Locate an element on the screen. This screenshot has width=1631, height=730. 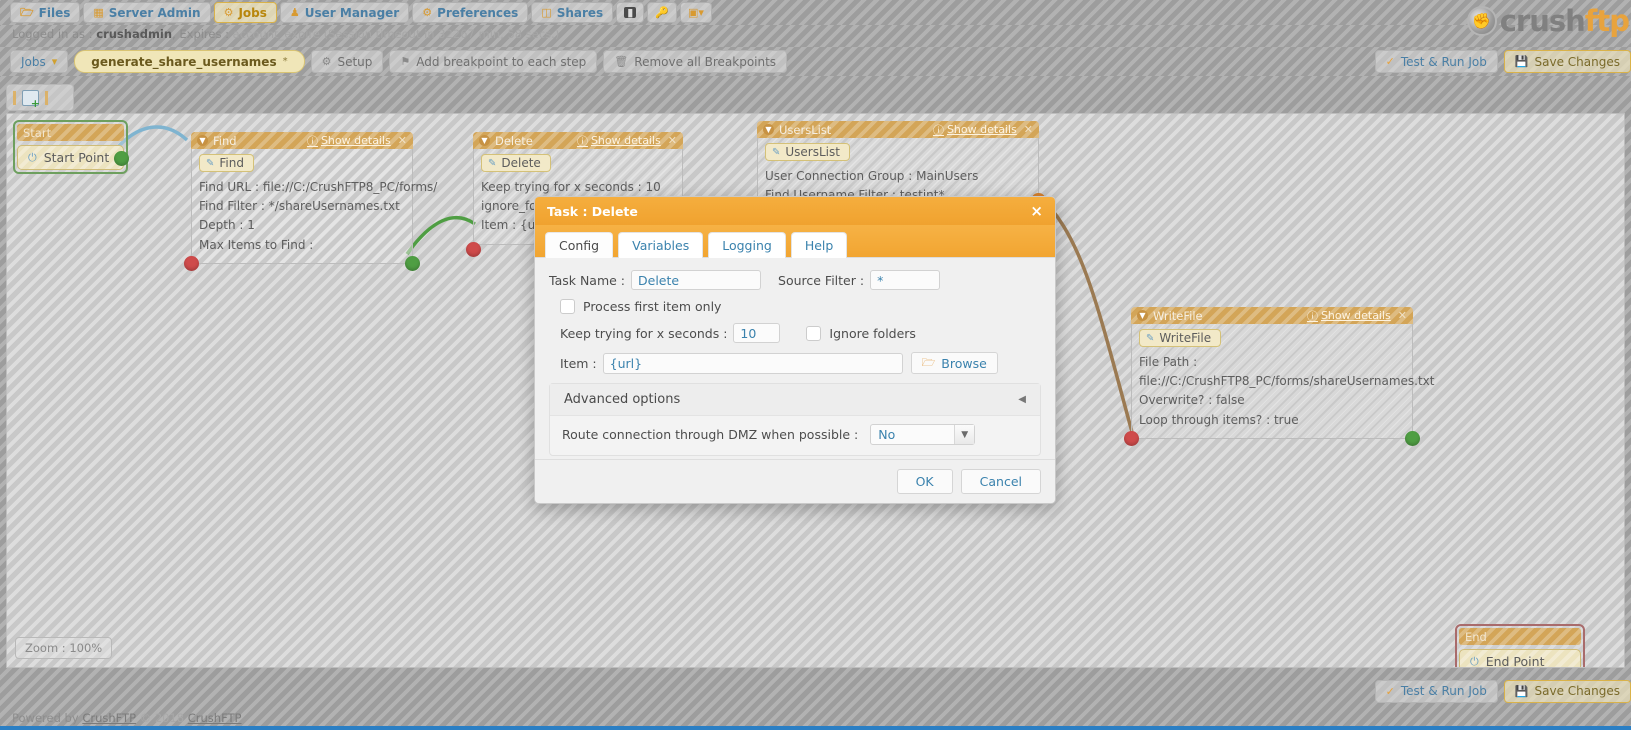
delete-node-header: ▼ Delete ⓘ Show details ✕ is located at coordinates (578, 140).